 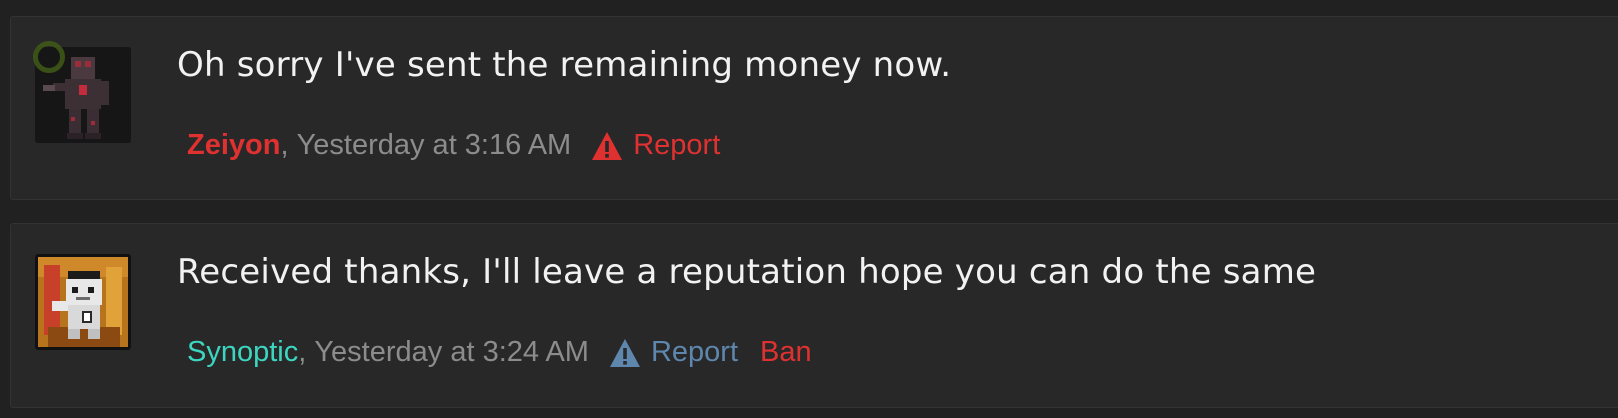 I want to click on timestamp: Yesterday at 3:16 AM, so click(x=430, y=145).